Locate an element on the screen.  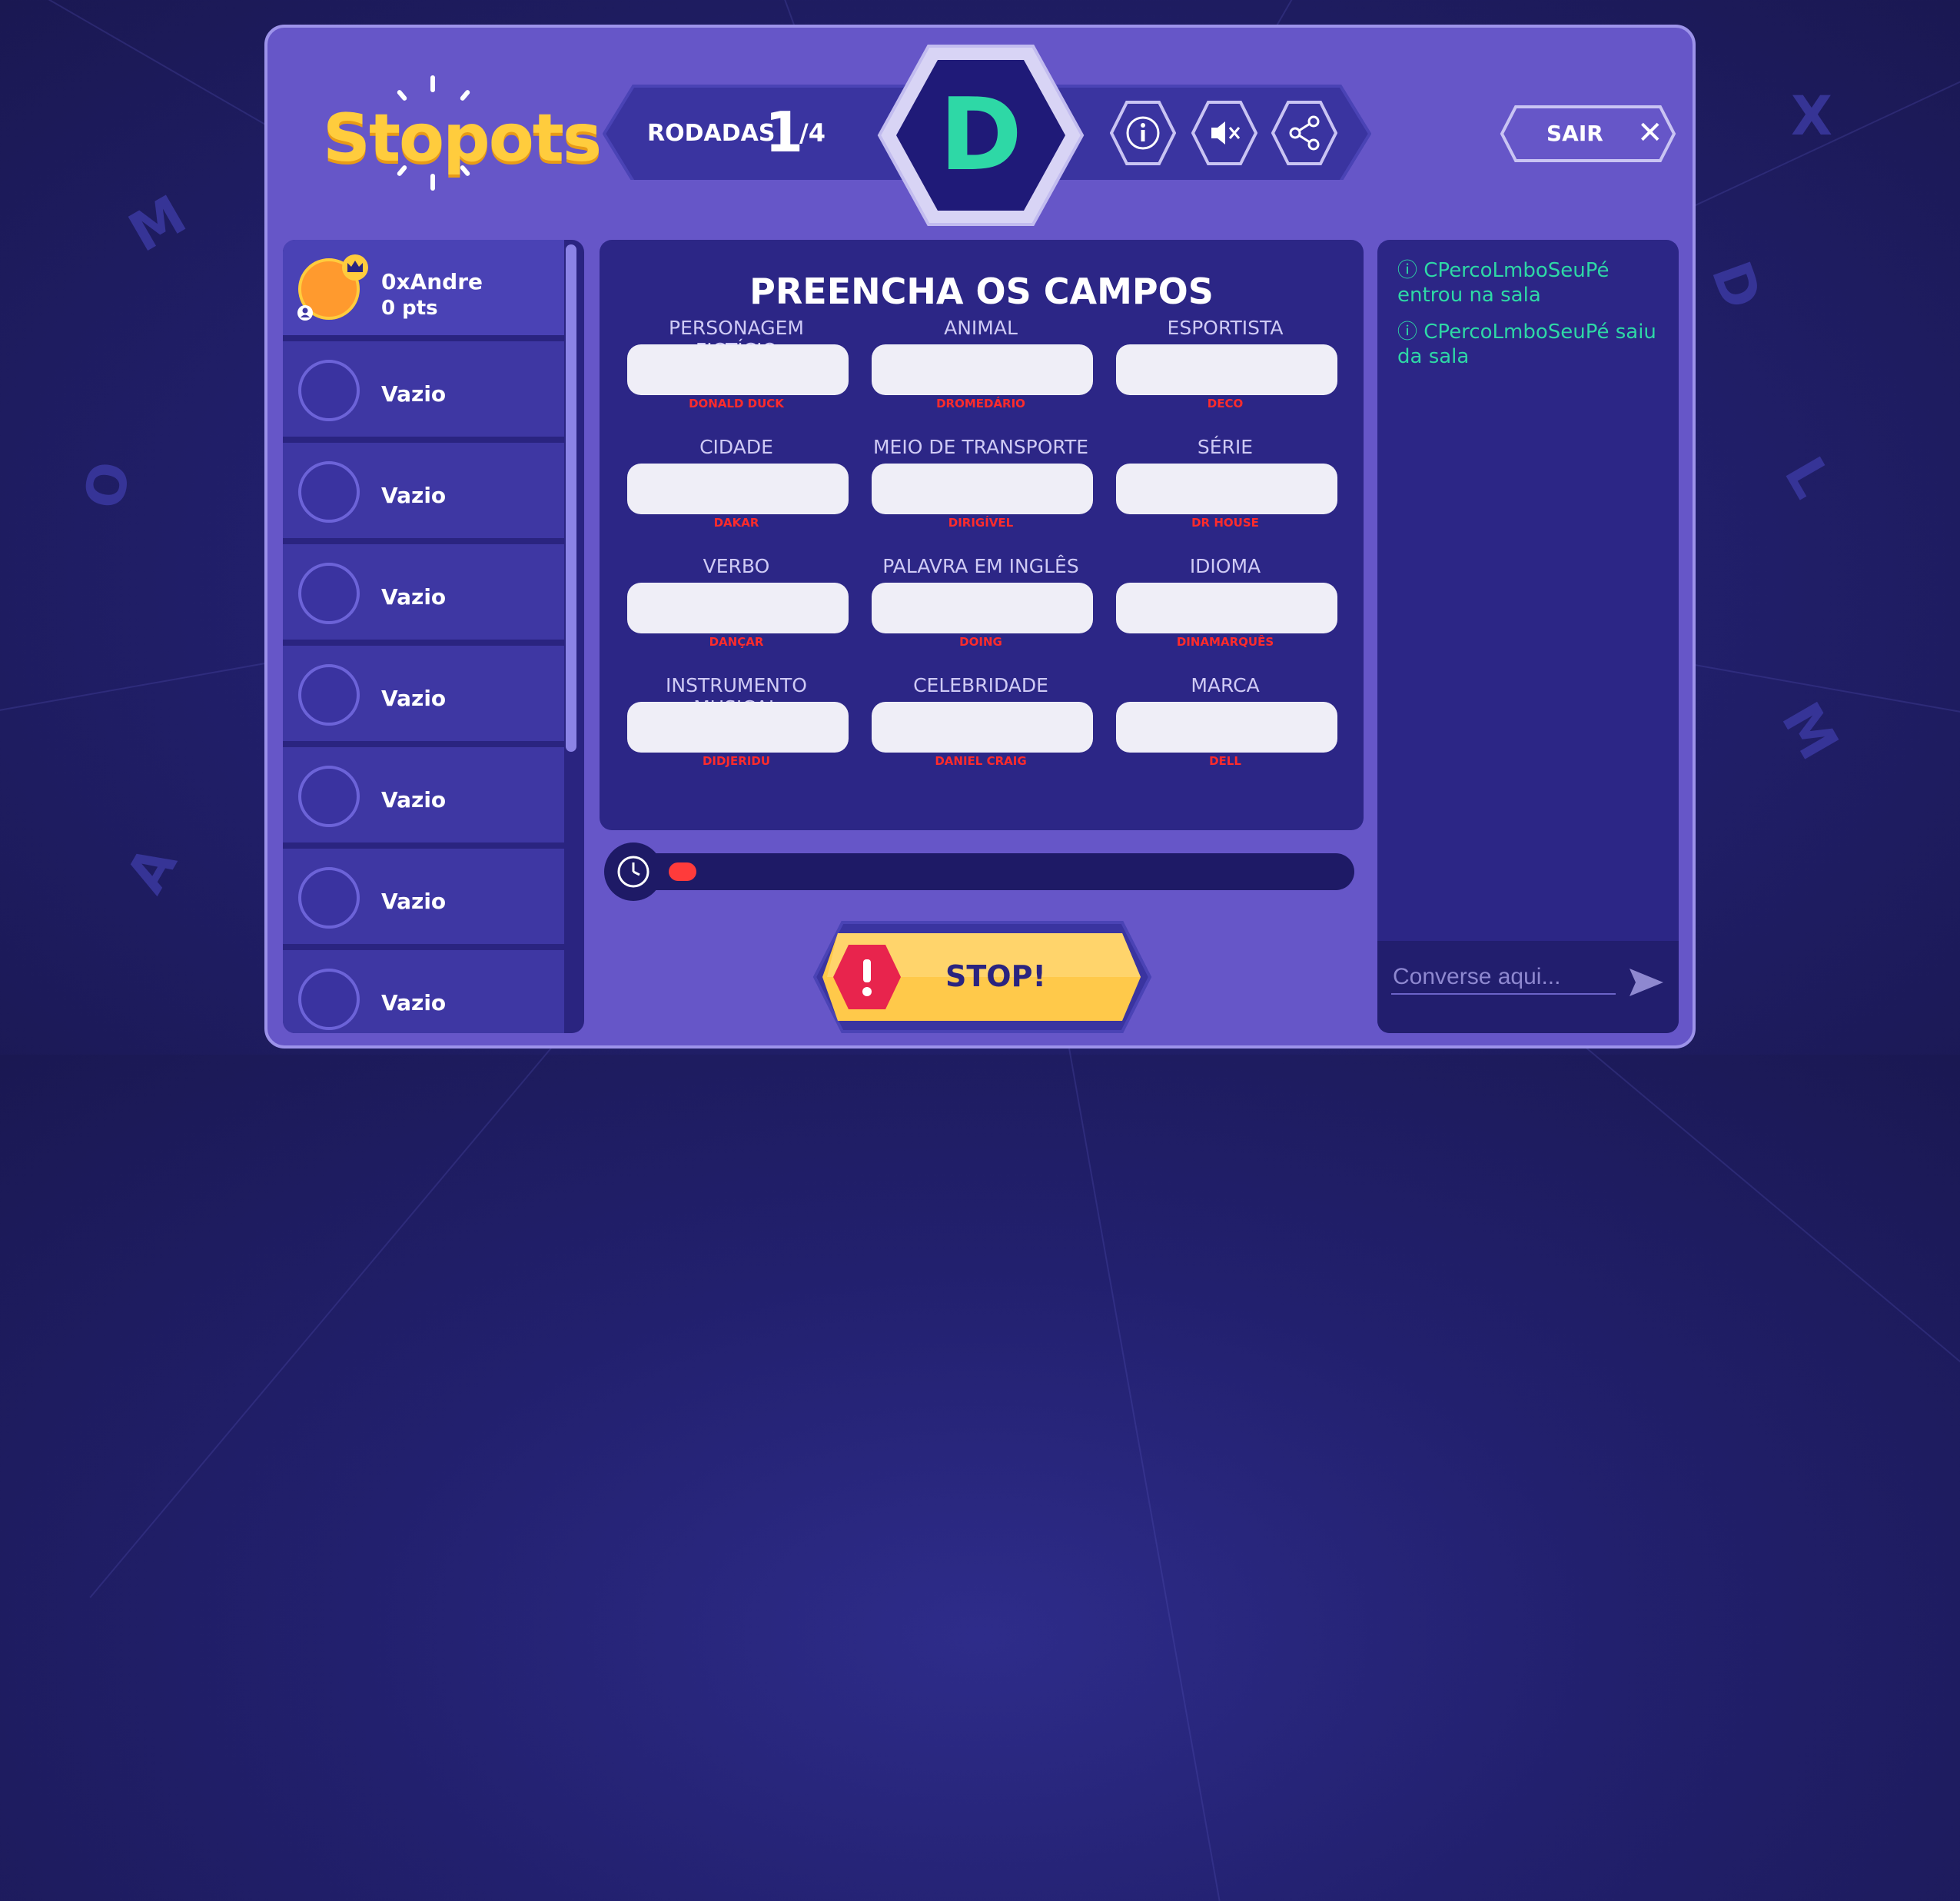
field-hint: DIRIGÍVEL is located at coordinates (981, 523).